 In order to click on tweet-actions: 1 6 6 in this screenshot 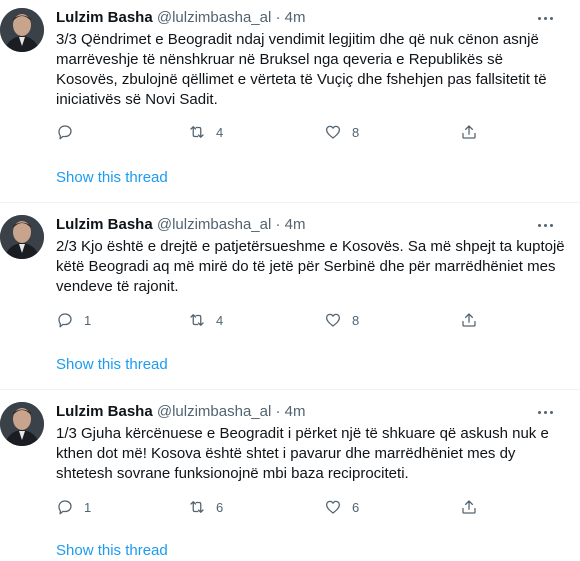, I will do `click(286, 507)`.